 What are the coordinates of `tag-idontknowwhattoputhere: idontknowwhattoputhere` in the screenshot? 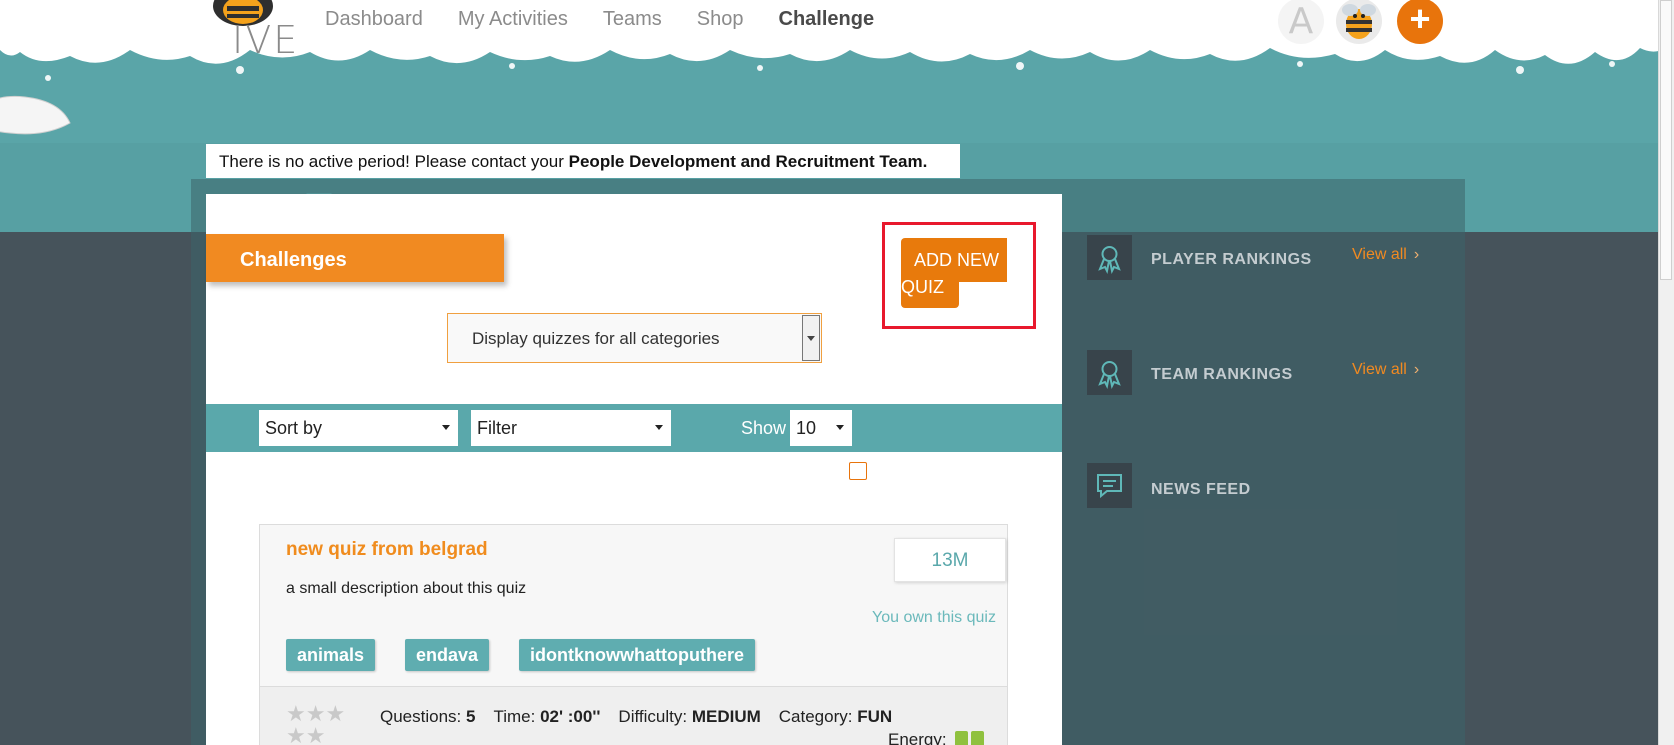 It's located at (637, 655).